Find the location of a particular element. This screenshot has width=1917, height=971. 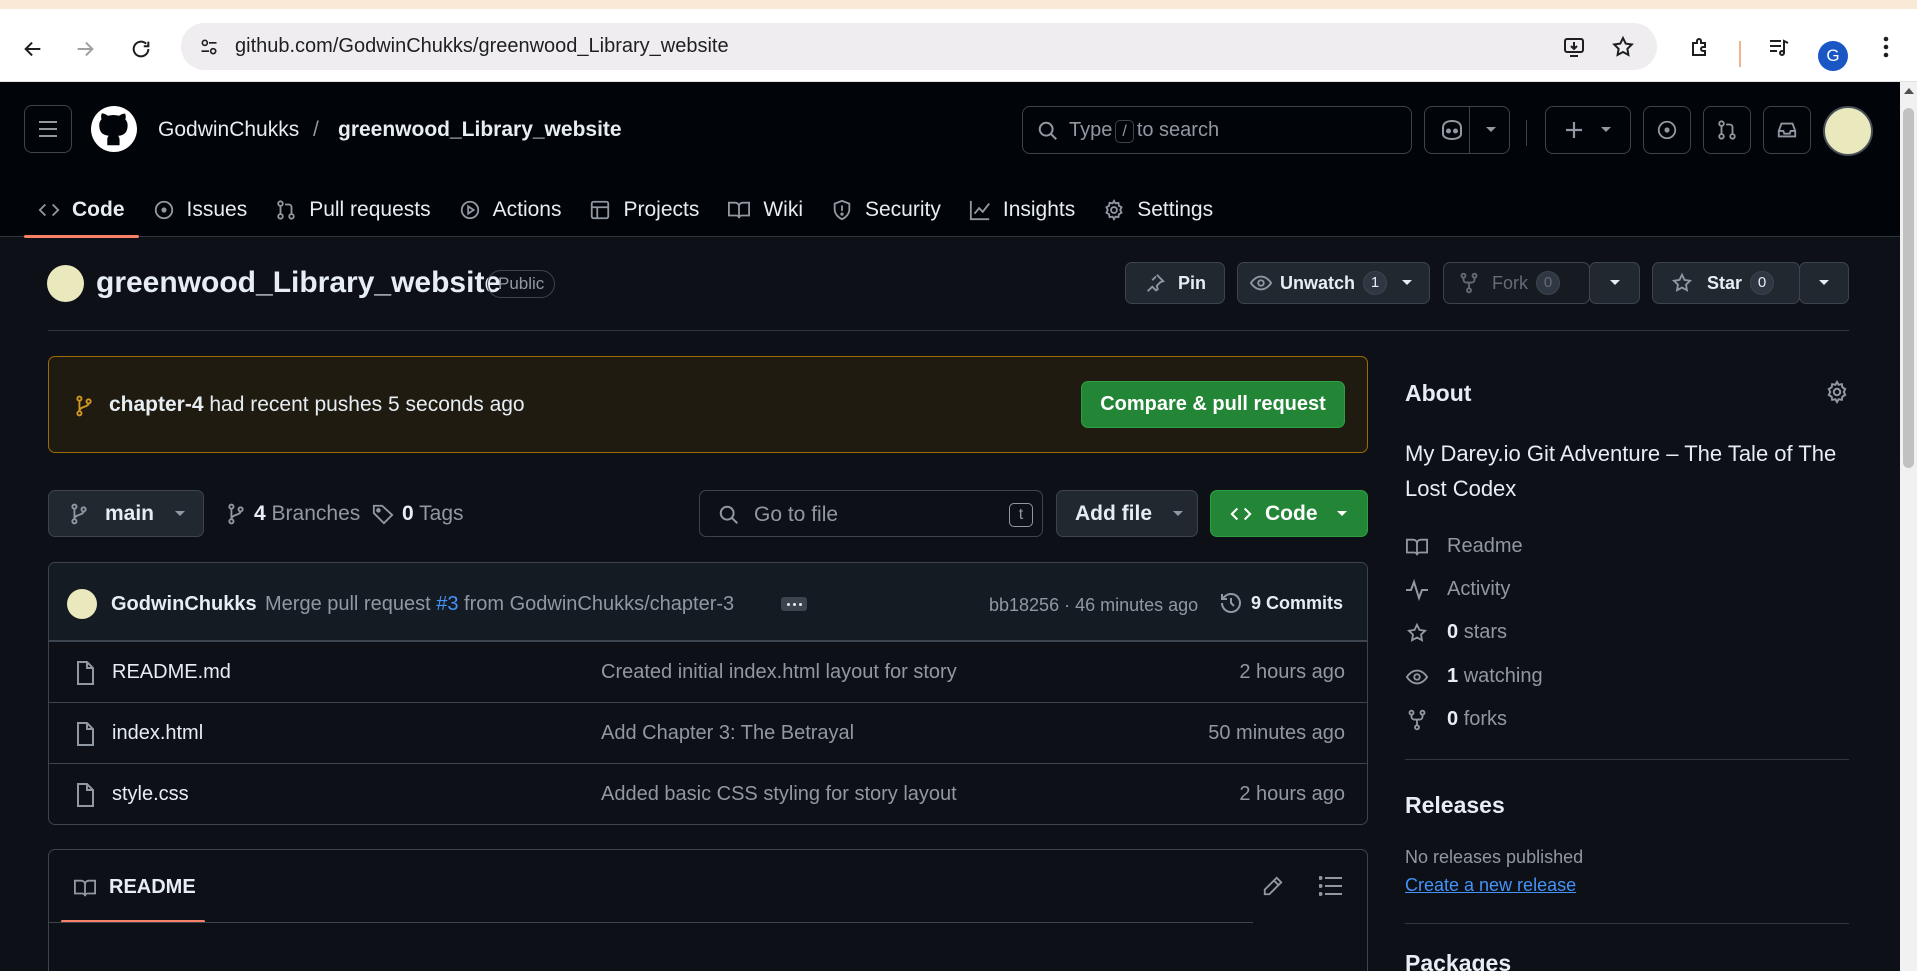

outline-list-icon is located at coordinates (1331, 886).